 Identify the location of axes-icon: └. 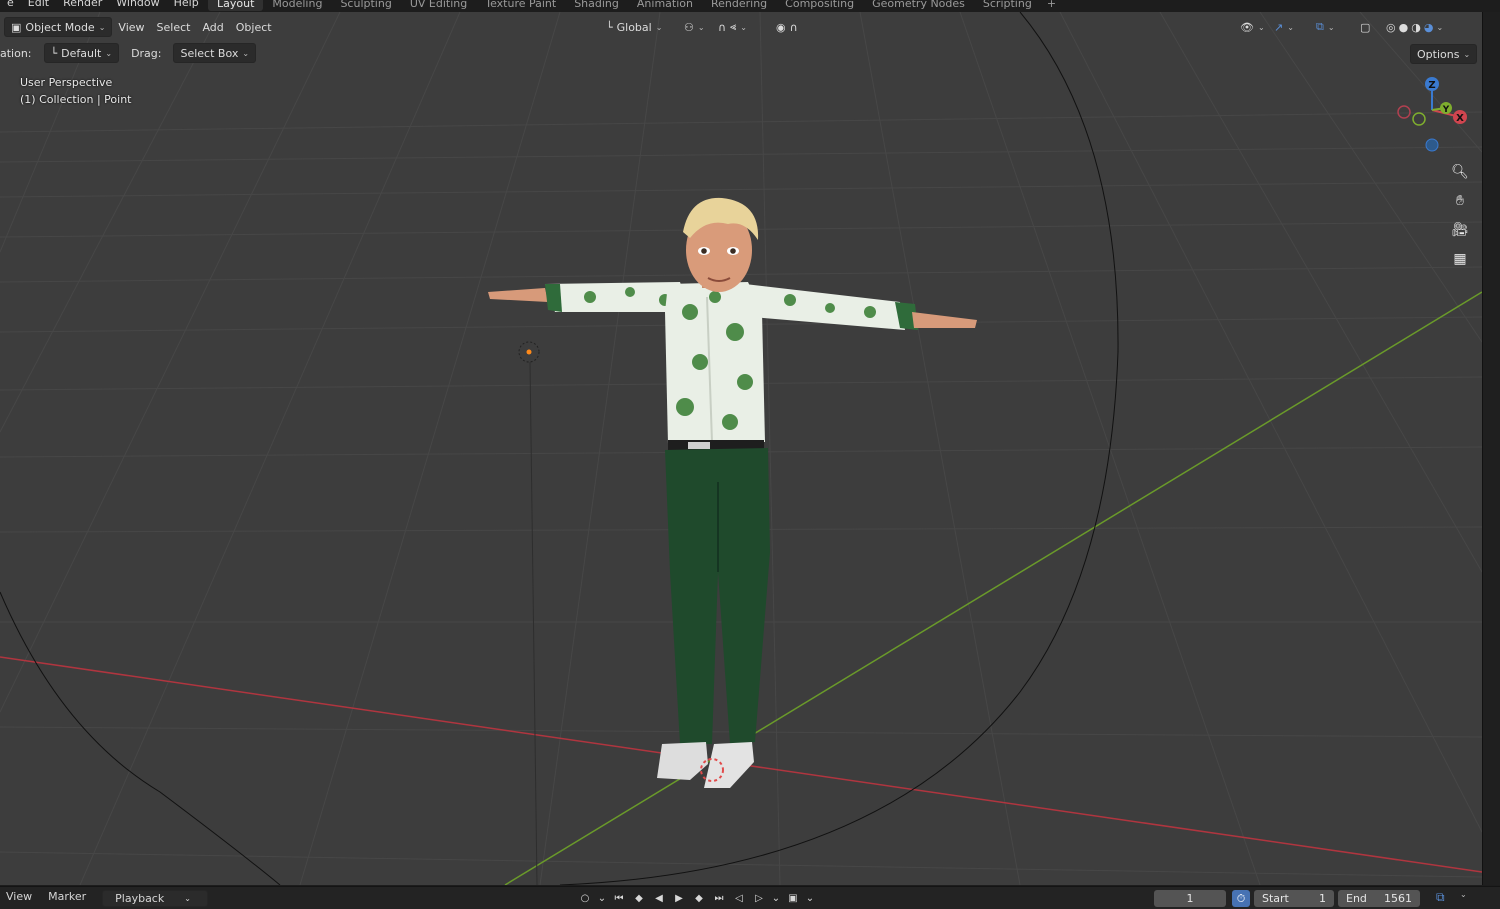
(54, 53).